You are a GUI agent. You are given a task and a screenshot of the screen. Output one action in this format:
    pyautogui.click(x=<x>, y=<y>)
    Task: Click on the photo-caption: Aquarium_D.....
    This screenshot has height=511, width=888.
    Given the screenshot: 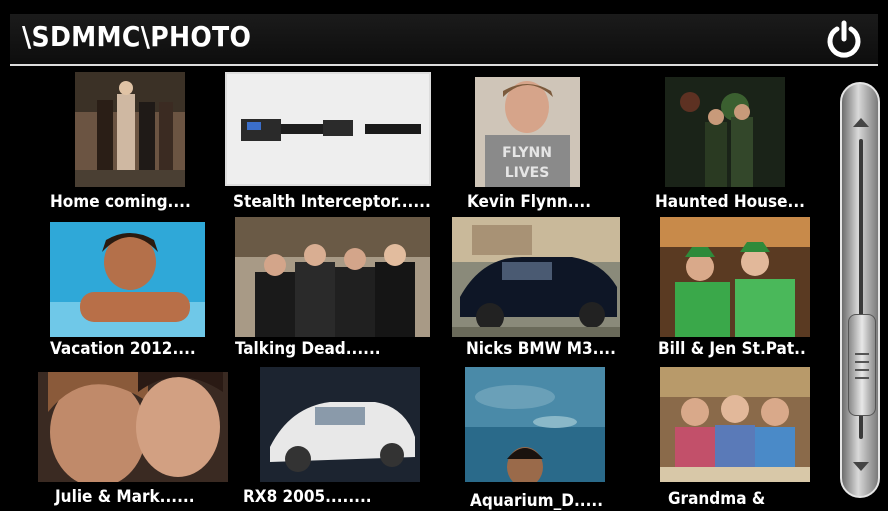 What is the action you would take?
    pyautogui.click(x=537, y=501)
    